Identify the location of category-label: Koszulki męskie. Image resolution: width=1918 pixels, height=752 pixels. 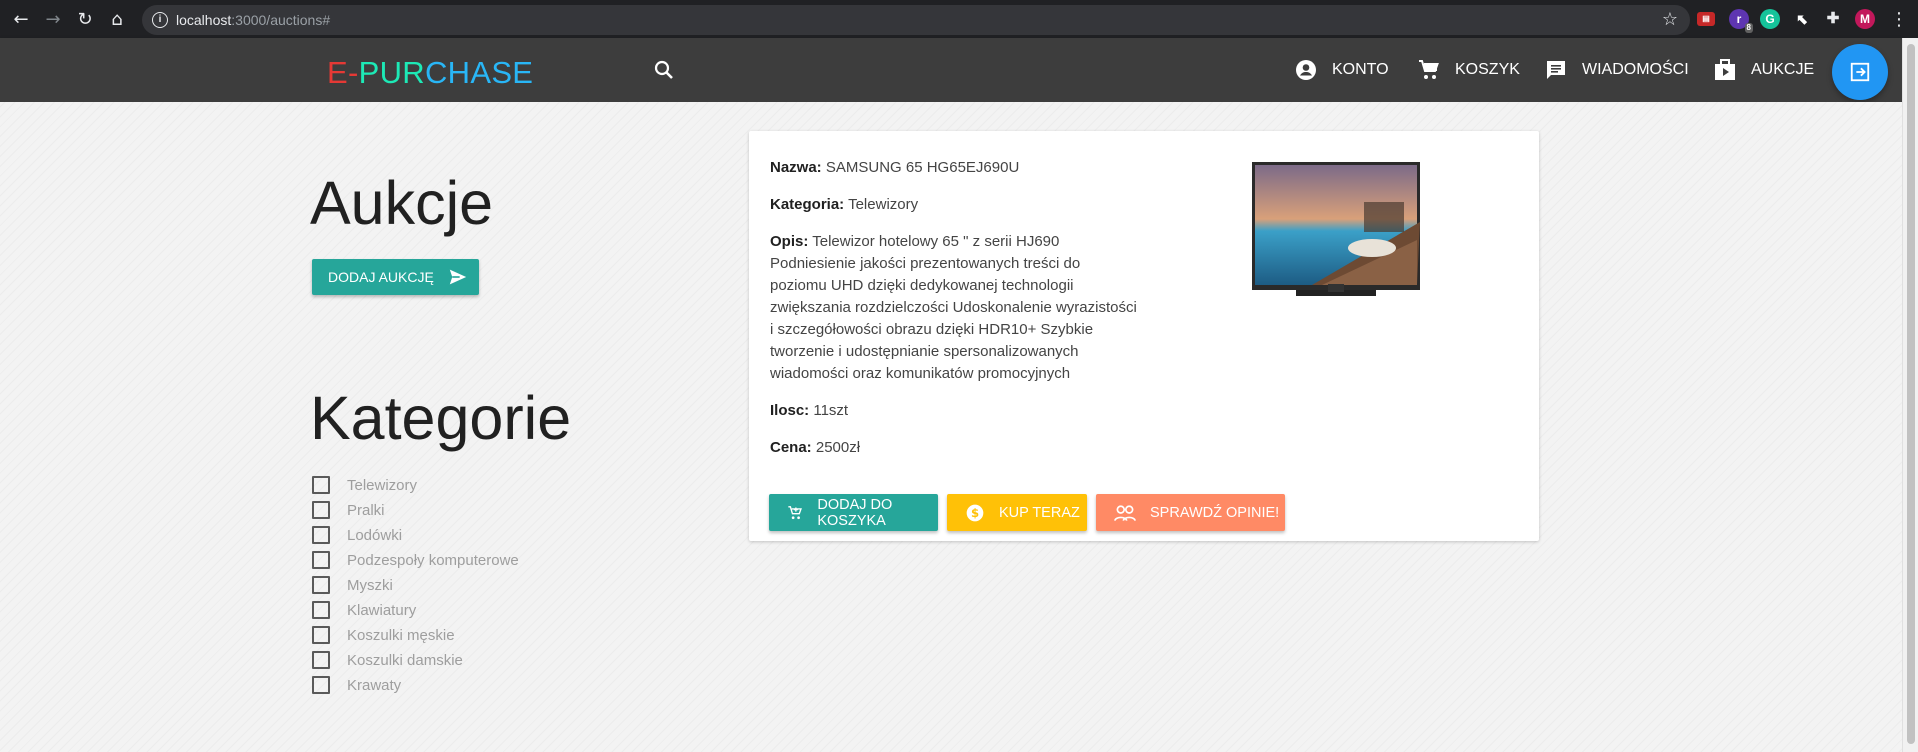
(401, 635).